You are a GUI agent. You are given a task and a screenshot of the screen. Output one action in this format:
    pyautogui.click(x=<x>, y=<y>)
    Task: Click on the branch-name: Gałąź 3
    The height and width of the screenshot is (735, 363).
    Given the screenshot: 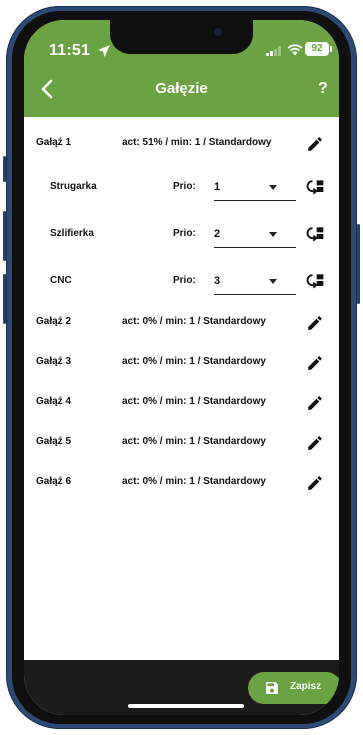 What is the action you would take?
    pyautogui.click(x=54, y=361)
    